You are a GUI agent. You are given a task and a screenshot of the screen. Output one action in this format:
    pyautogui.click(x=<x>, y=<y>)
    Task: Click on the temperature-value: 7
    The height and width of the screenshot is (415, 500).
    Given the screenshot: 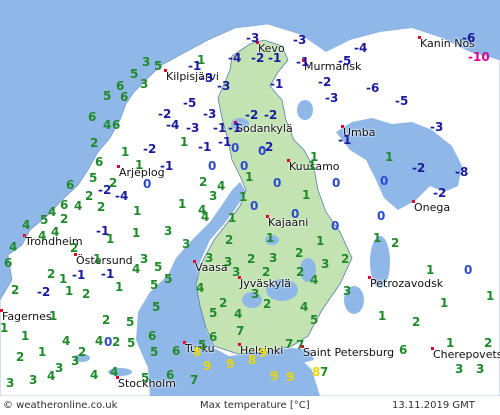 What is the action you would take?
    pyautogui.click(x=324, y=372)
    